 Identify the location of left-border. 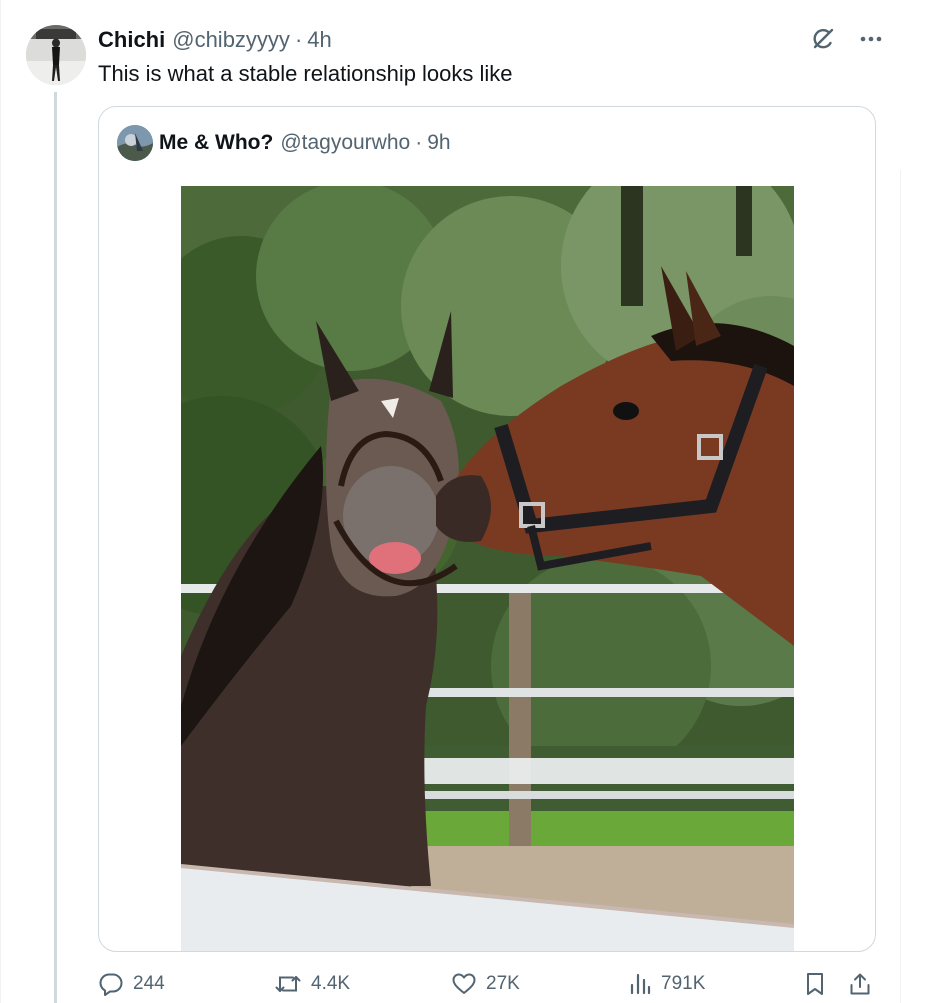
(0, 501).